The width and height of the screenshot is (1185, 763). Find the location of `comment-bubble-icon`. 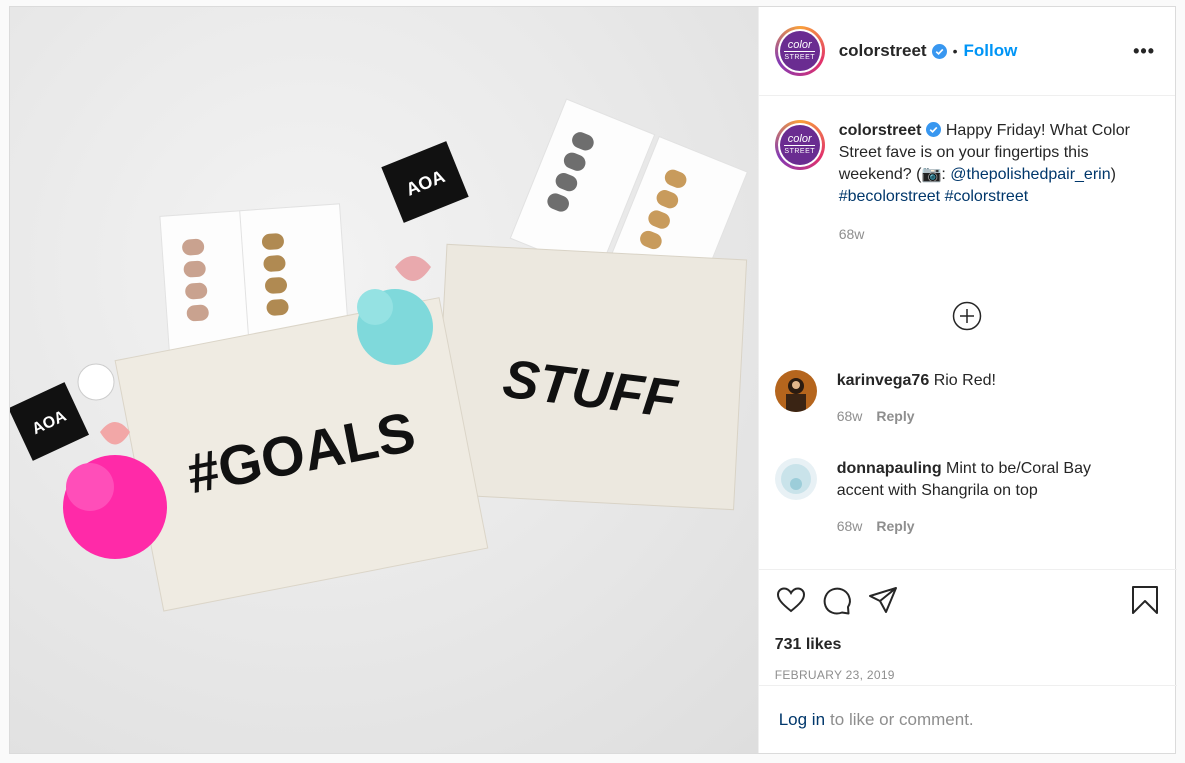

comment-bubble-icon is located at coordinates (837, 600).